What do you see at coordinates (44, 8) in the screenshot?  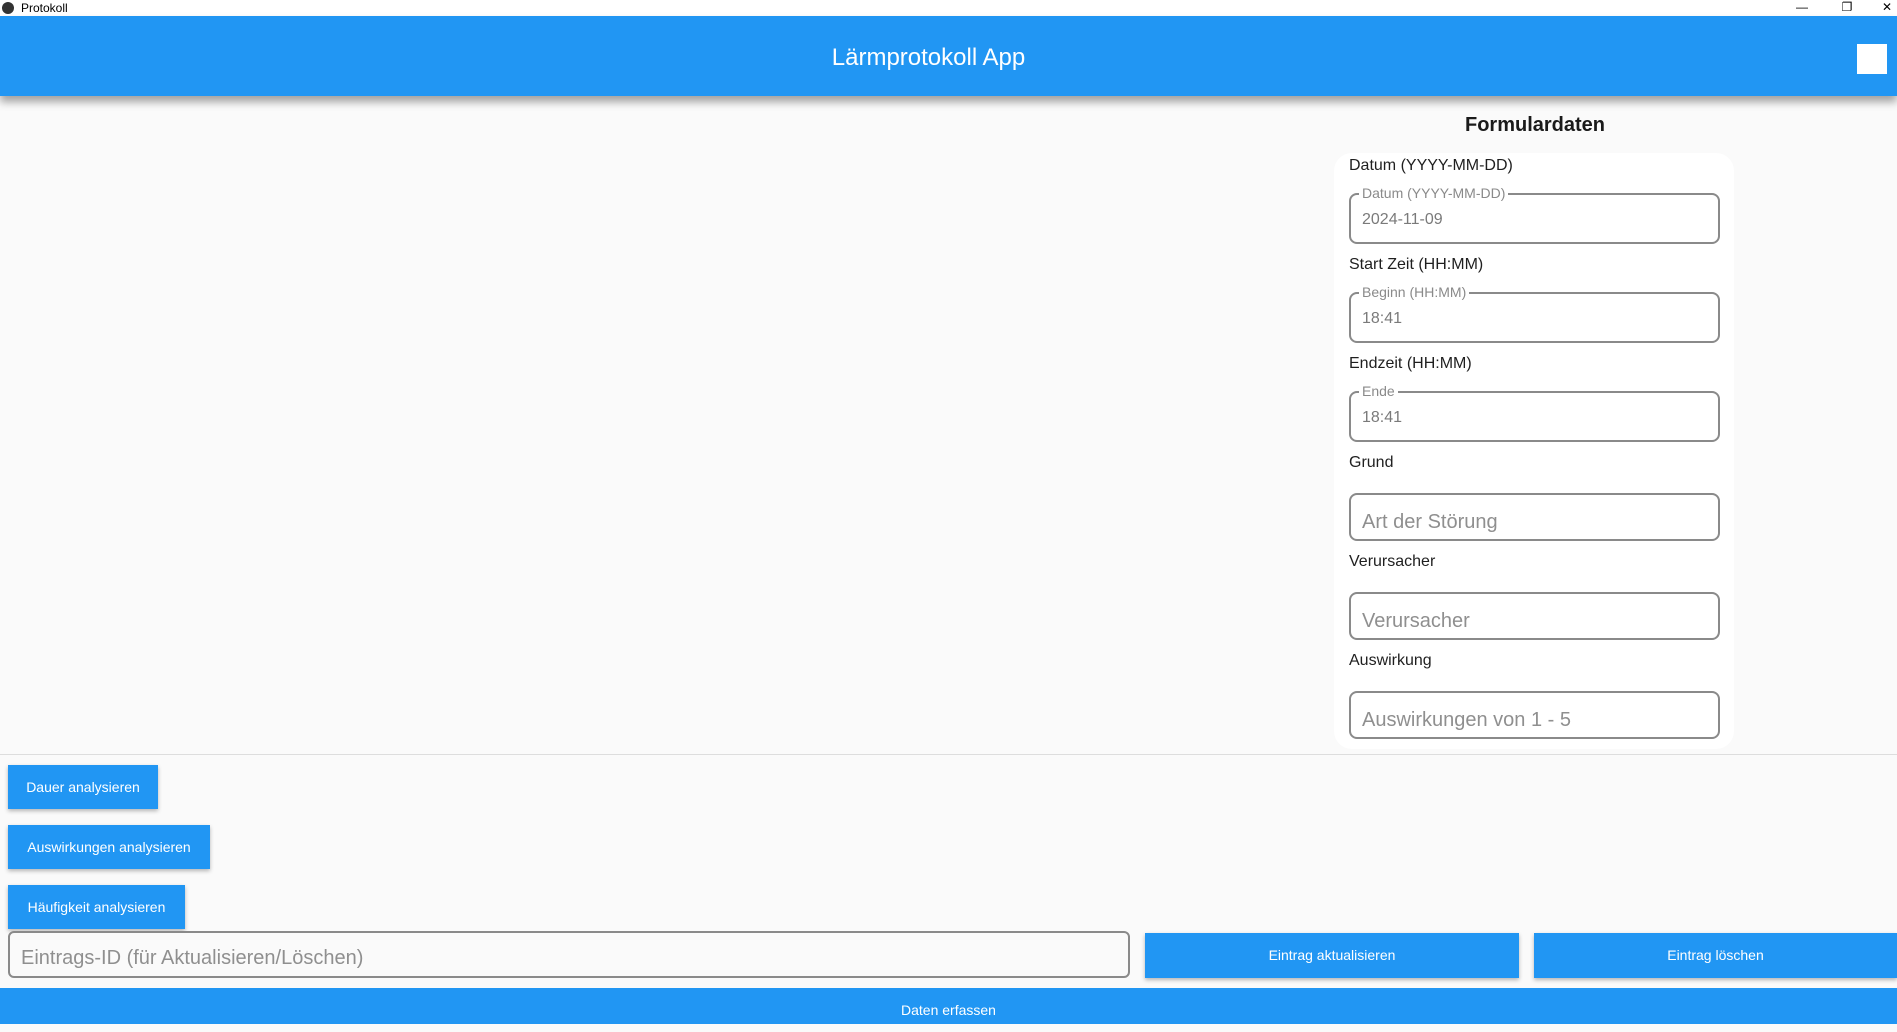 I see `window-title: Protokoll` at bounding box center [44, 8].